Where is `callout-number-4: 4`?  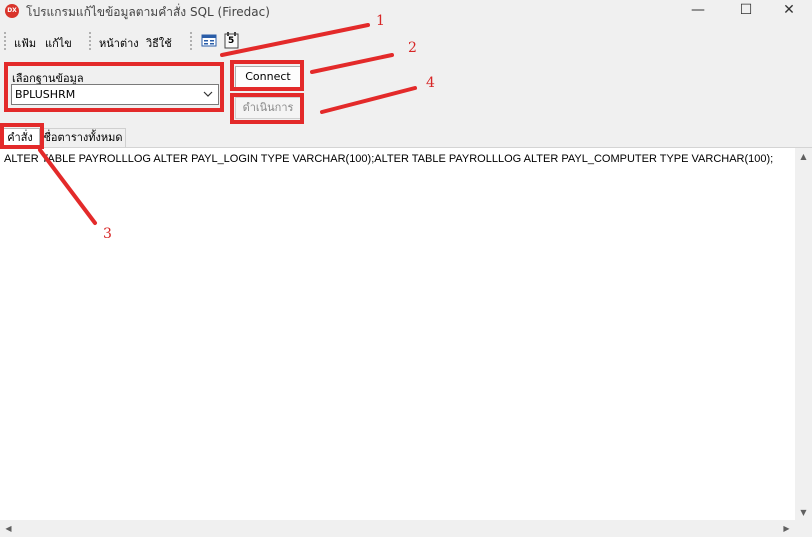 callout-number-4: 4 is located at coordinates (430, 83).